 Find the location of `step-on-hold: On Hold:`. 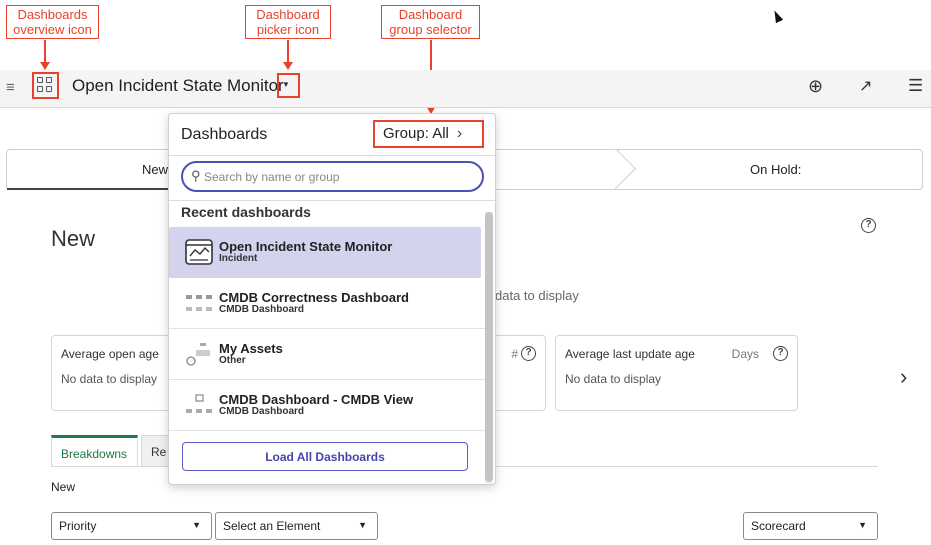

step-on-hold: On Hold: is located at coordinates (775, 169).